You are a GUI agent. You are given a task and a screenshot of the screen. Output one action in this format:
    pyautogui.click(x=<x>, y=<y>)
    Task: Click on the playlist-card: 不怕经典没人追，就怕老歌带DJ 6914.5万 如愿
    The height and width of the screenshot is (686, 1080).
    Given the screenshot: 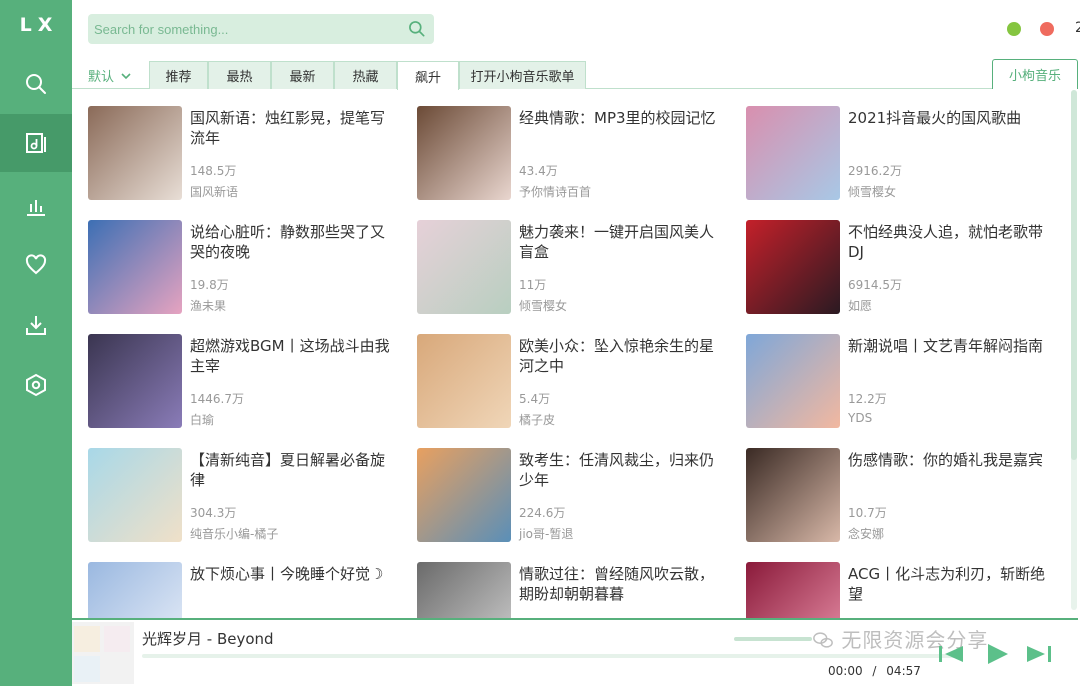 What is the action you would take?
    pyautogui.click(x=901, y=270)
    